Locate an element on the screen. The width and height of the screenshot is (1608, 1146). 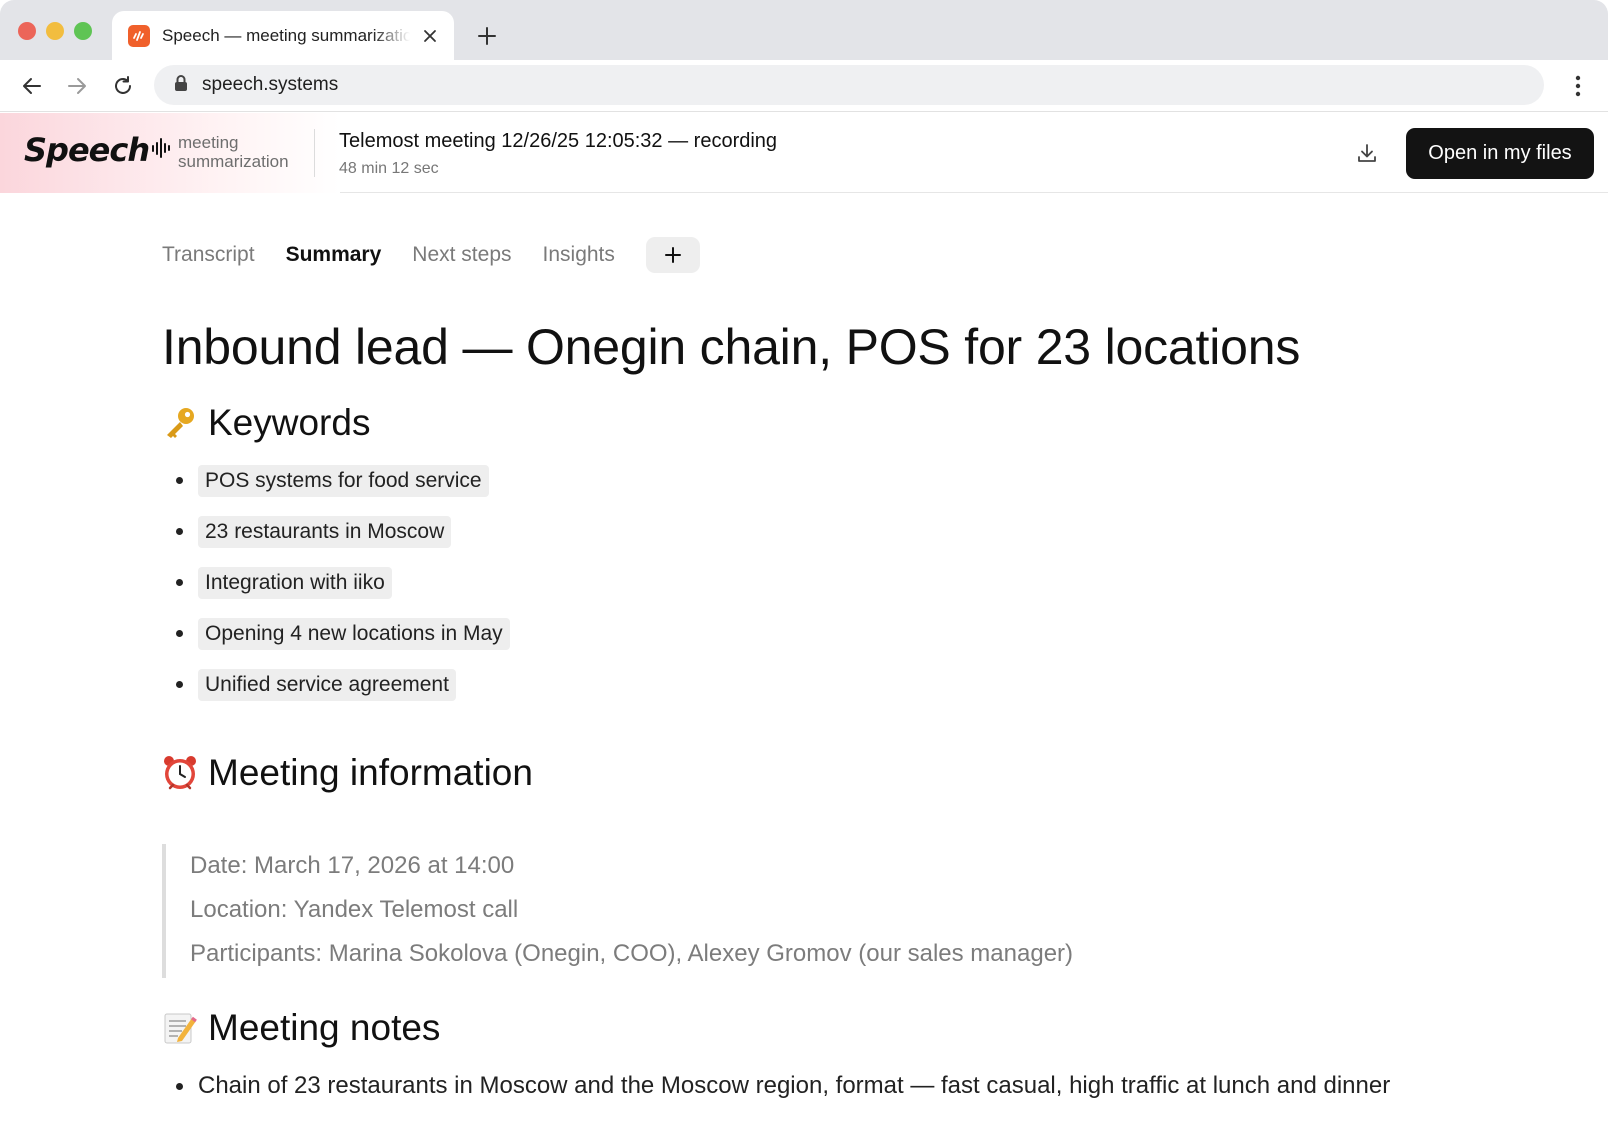
maximize-window-button is located at coordinates (83, 31).